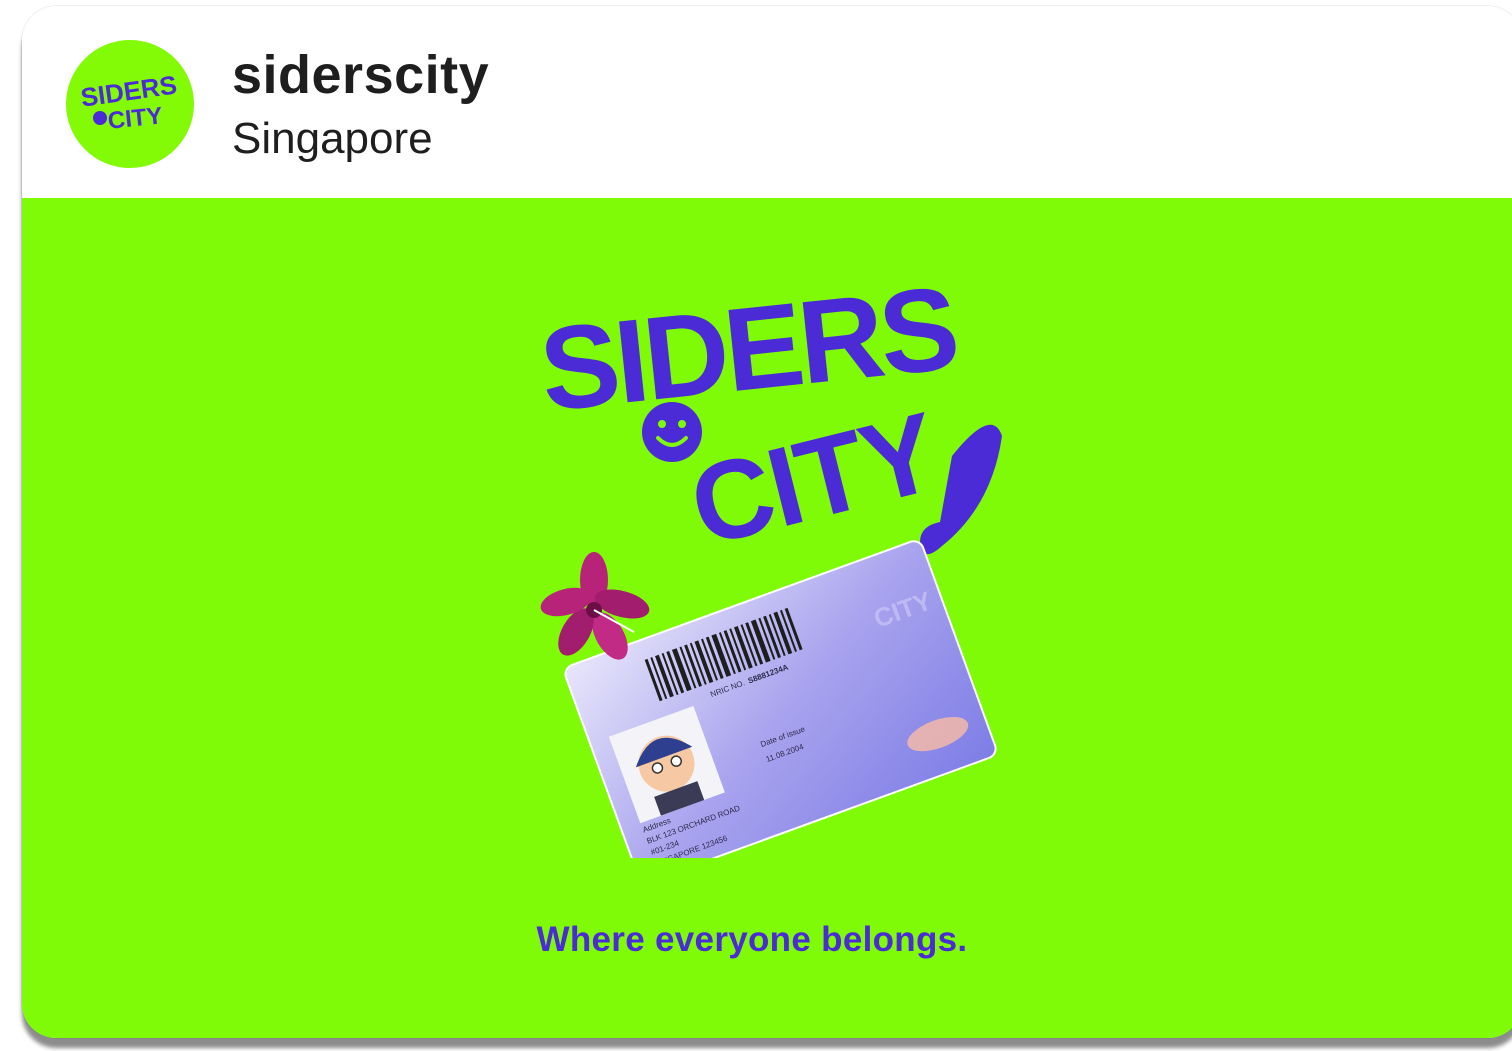 The image size is (1512, 1051). What do you see at coordinates (360, 75) in the screenshot?
I see `account-name: siderscity` at bounding box center [360, 75].